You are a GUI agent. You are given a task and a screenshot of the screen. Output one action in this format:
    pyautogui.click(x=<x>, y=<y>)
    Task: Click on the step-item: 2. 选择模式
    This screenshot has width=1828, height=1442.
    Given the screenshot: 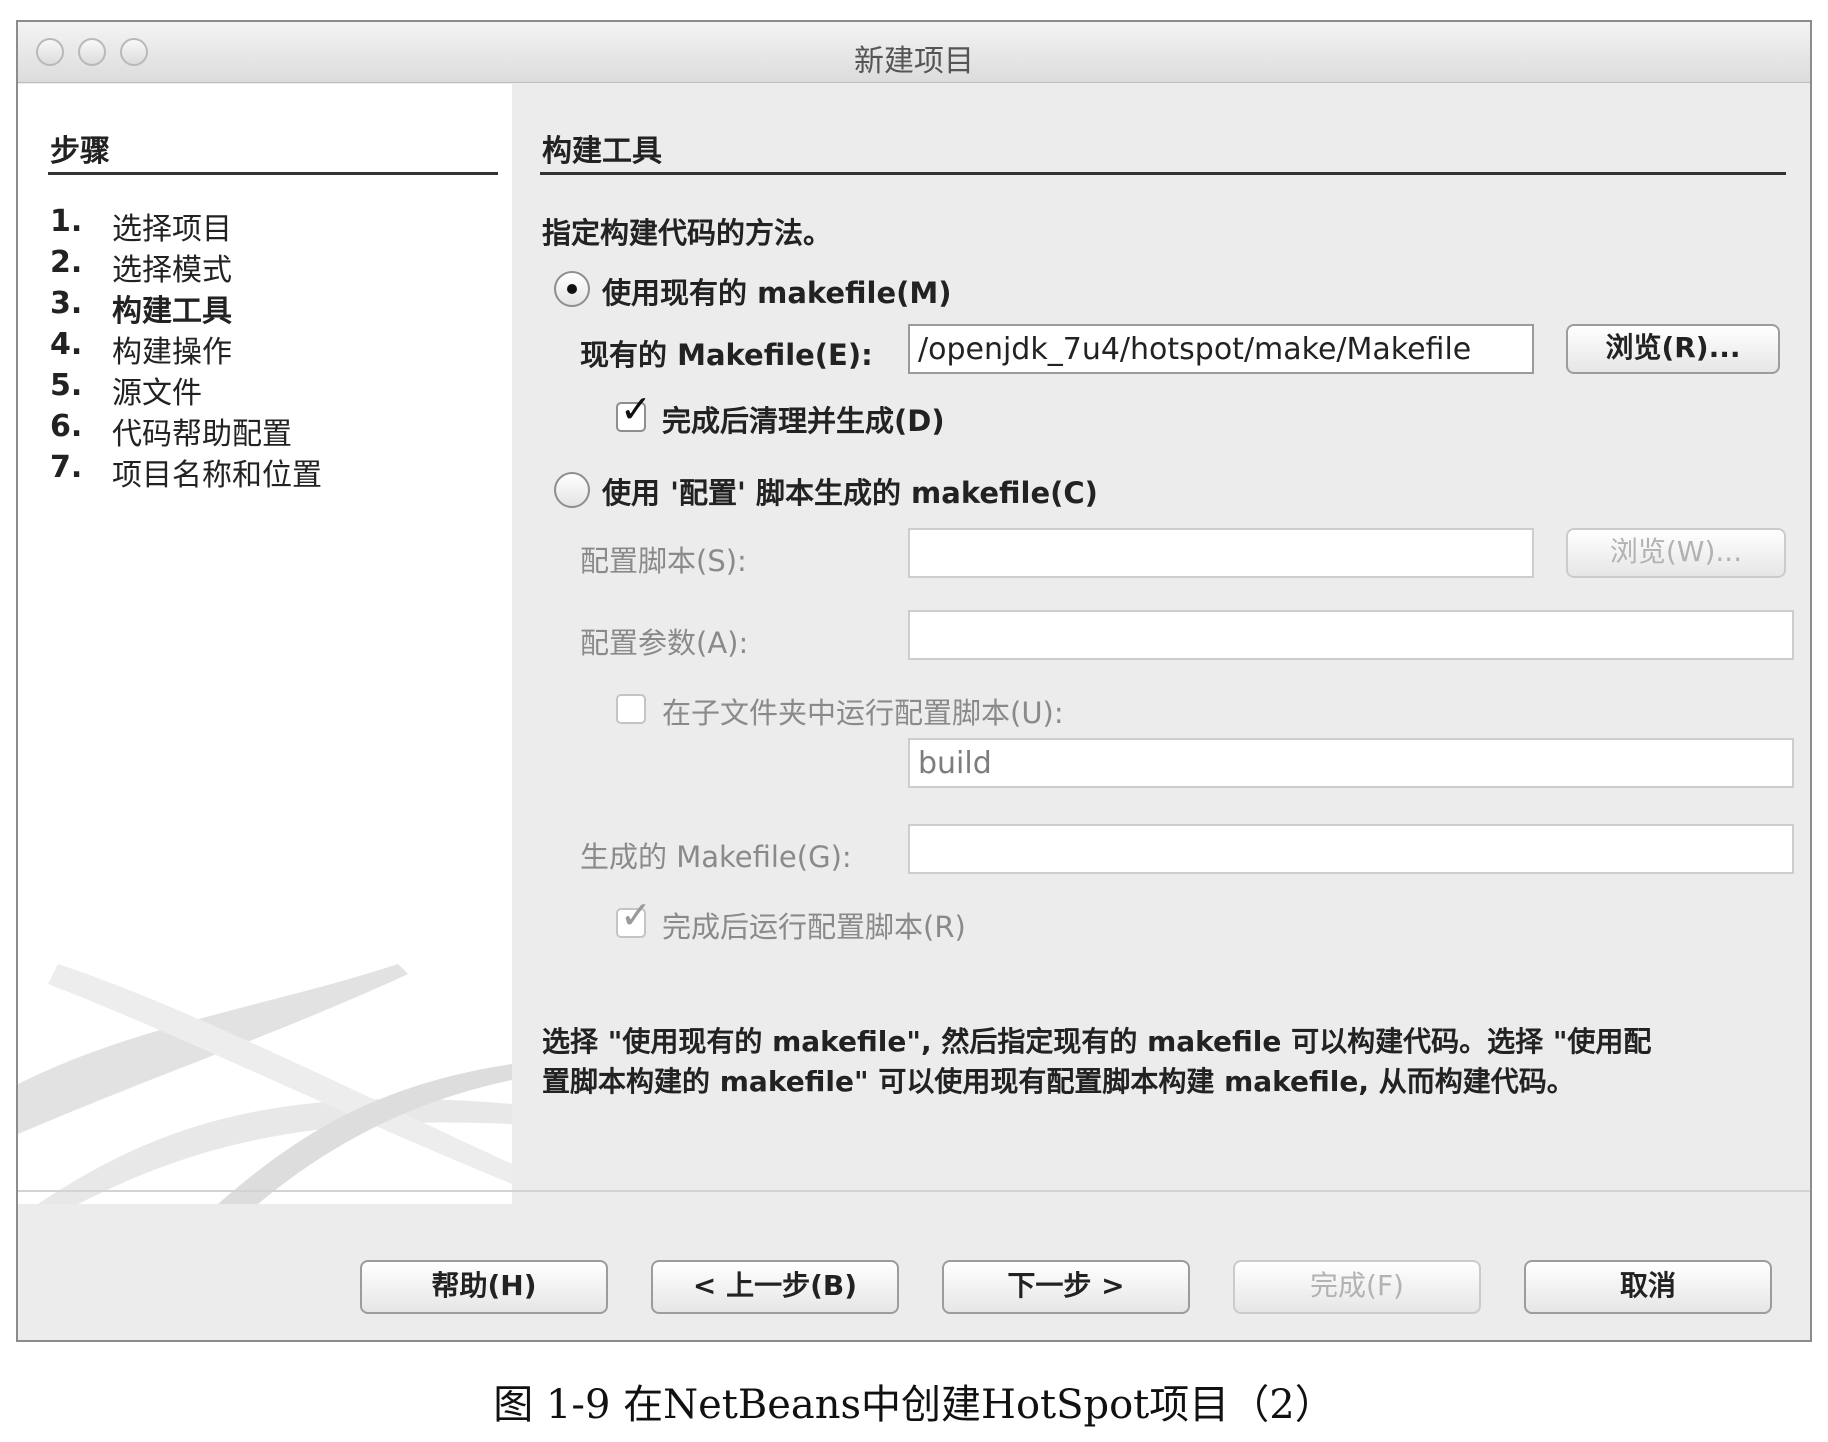 What is the action you would take?
    pyautogui.click(x=186, y=266)
    